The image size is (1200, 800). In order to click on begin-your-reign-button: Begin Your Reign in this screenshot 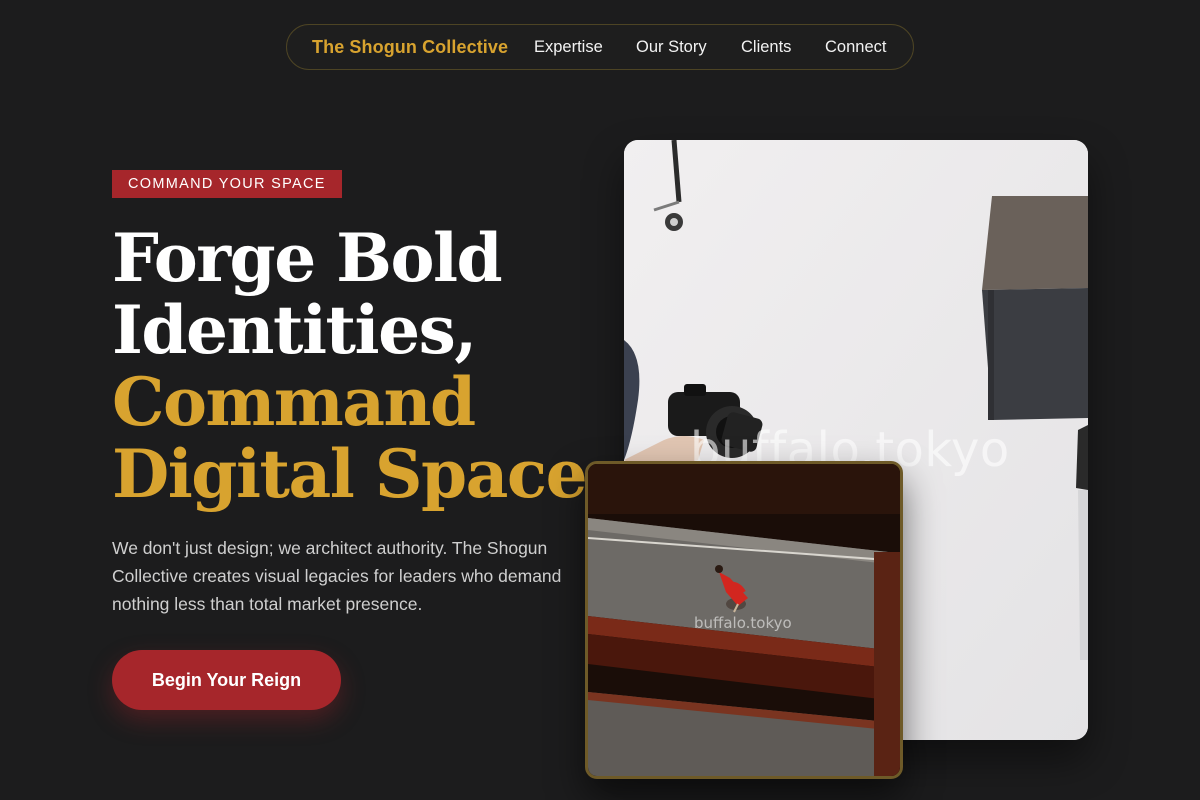, I will do `click(226, 680)`.